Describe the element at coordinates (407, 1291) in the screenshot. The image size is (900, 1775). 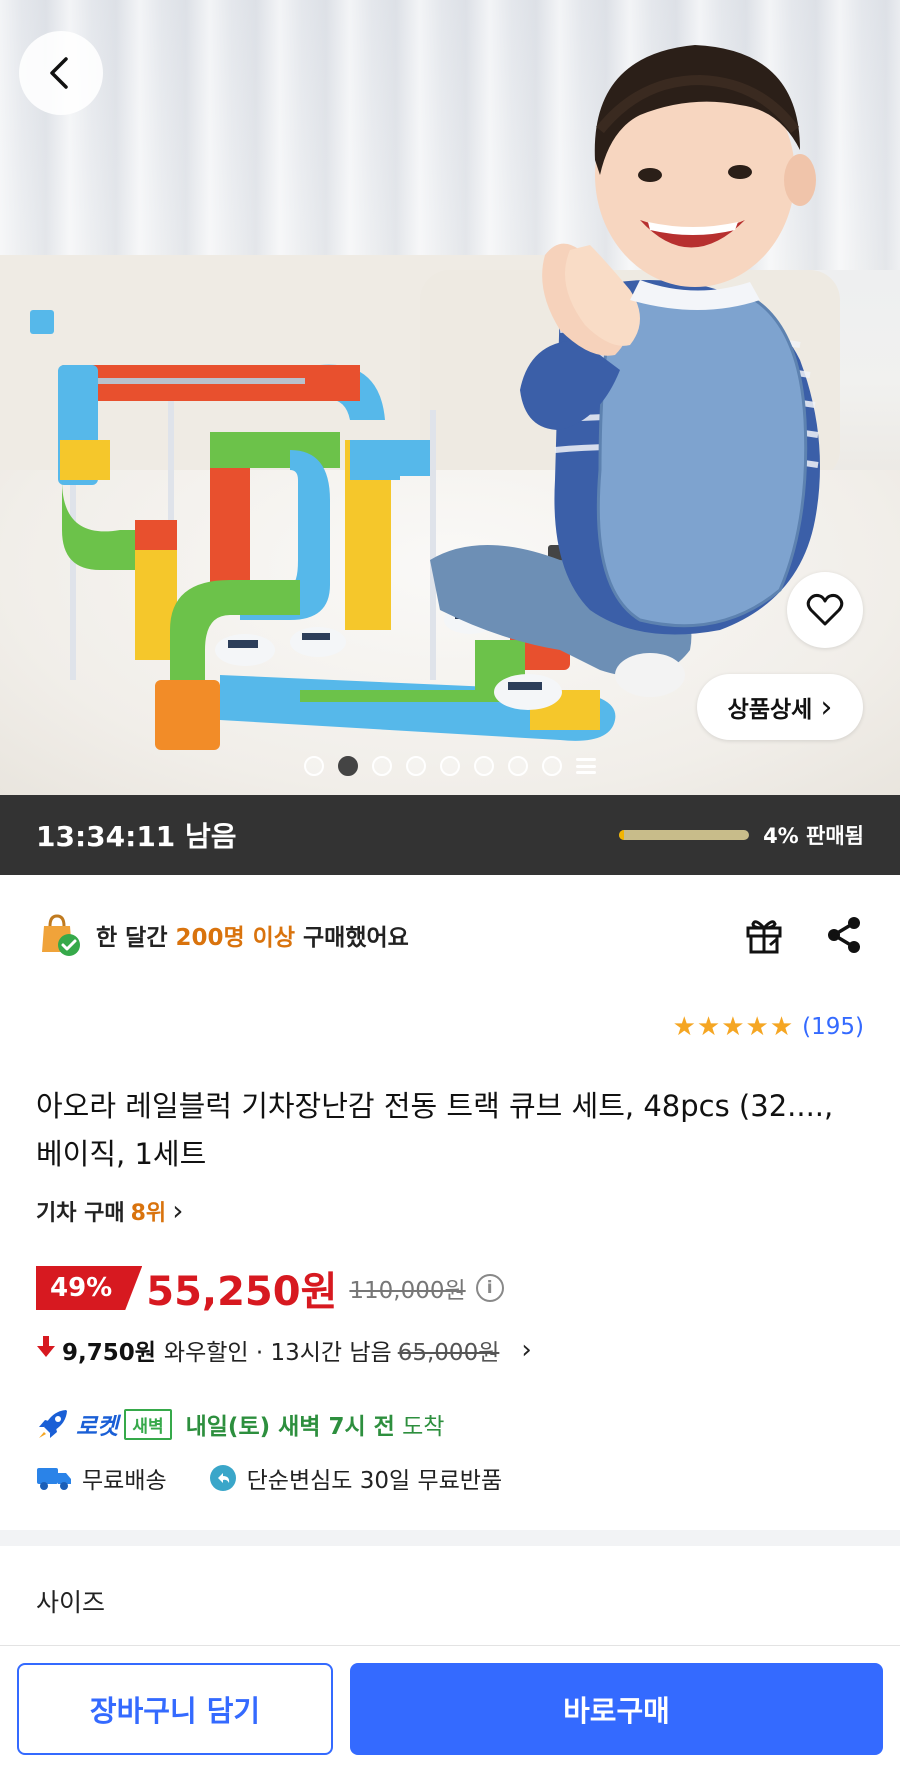
I see `original-price: 110,000원` at that location.